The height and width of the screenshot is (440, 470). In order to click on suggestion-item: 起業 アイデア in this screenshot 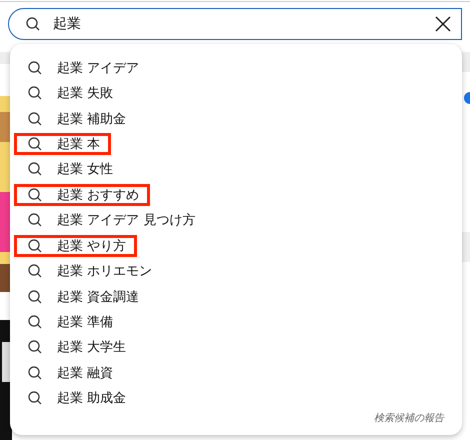, I will do `click(78, 67)`.